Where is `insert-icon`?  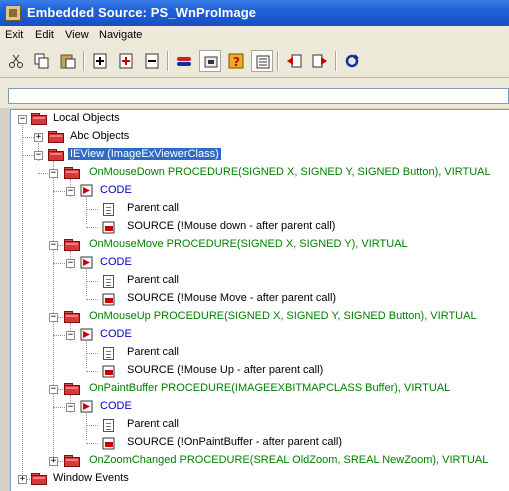 insert-icon is located at coordinates (100, 61).